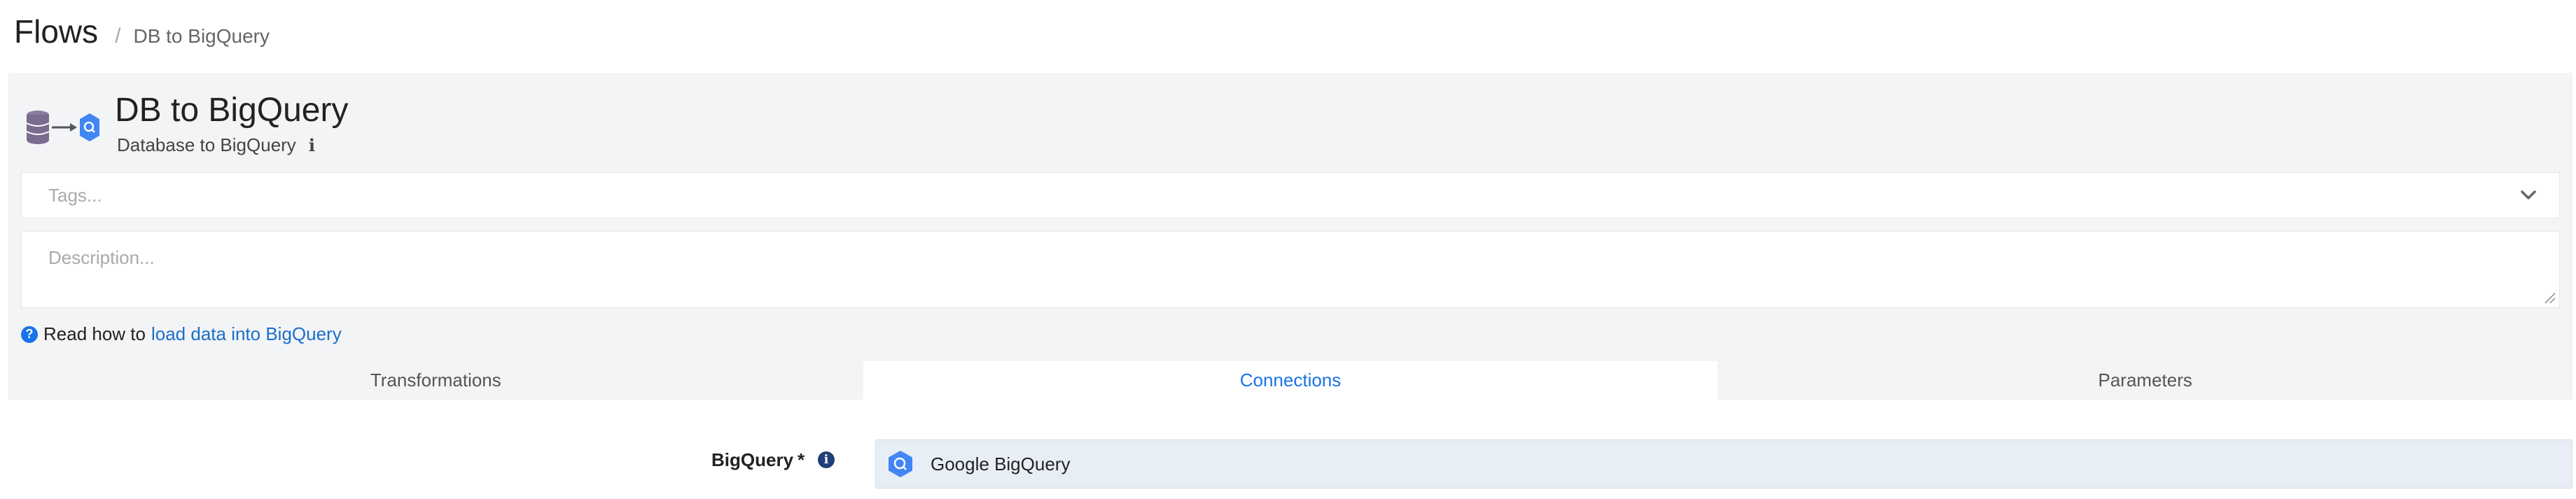 The height and width of the screenshot is (499, 2576). Describe the element at coordinates (2528, 195) in the screenshot. I see `chevron-down-icon` at that location.